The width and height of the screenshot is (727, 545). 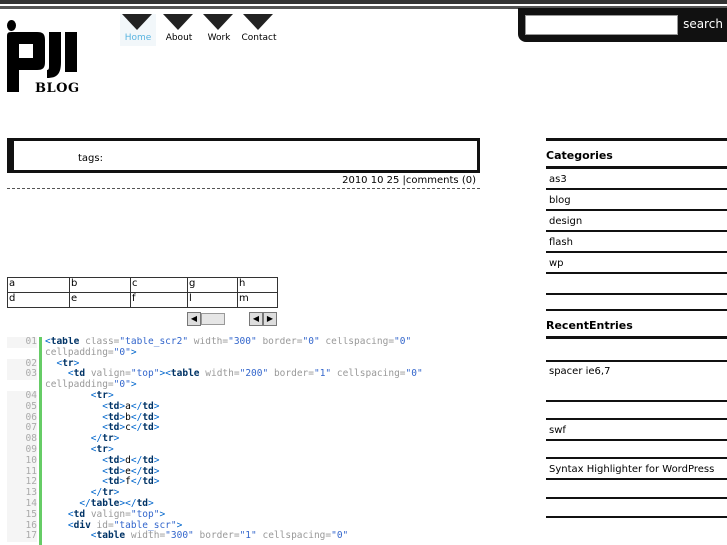 What do you see at coordinates (242, 461) in the screenshot?
I see `code-line: 10 <td>d</td>` at bounding box center [242, 461].